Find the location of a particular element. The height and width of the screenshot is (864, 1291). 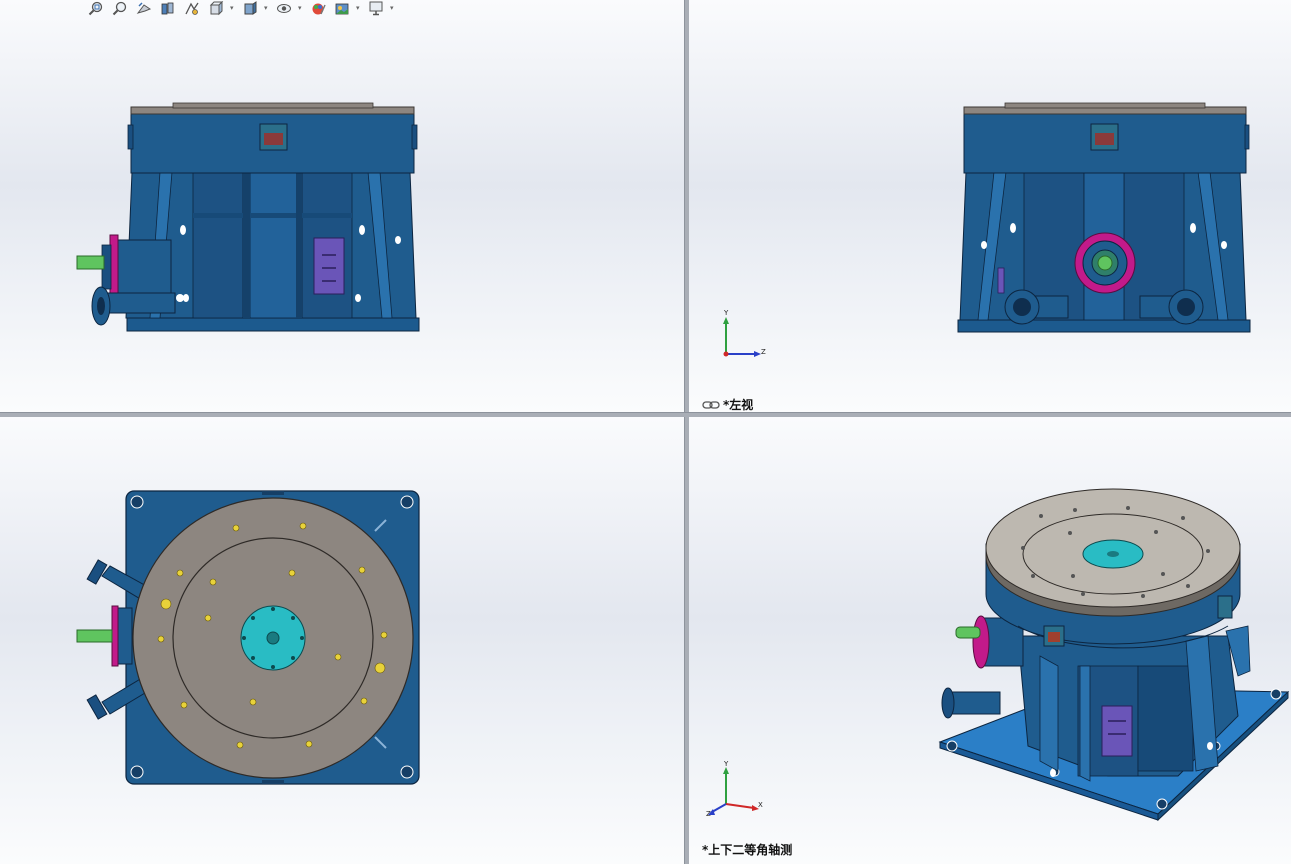

triad-x-label: X is located at coordinates (760, 805).